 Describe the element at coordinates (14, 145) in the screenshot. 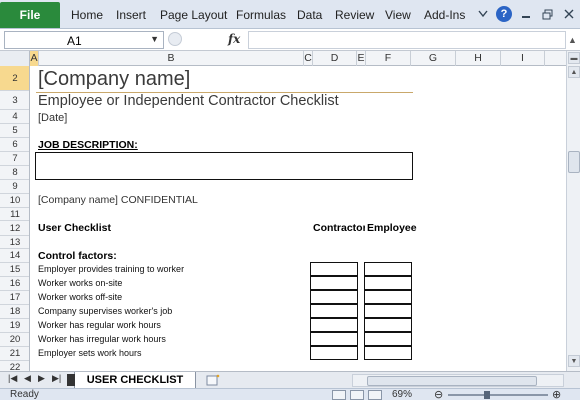

I see `row-header: 6` at that location.